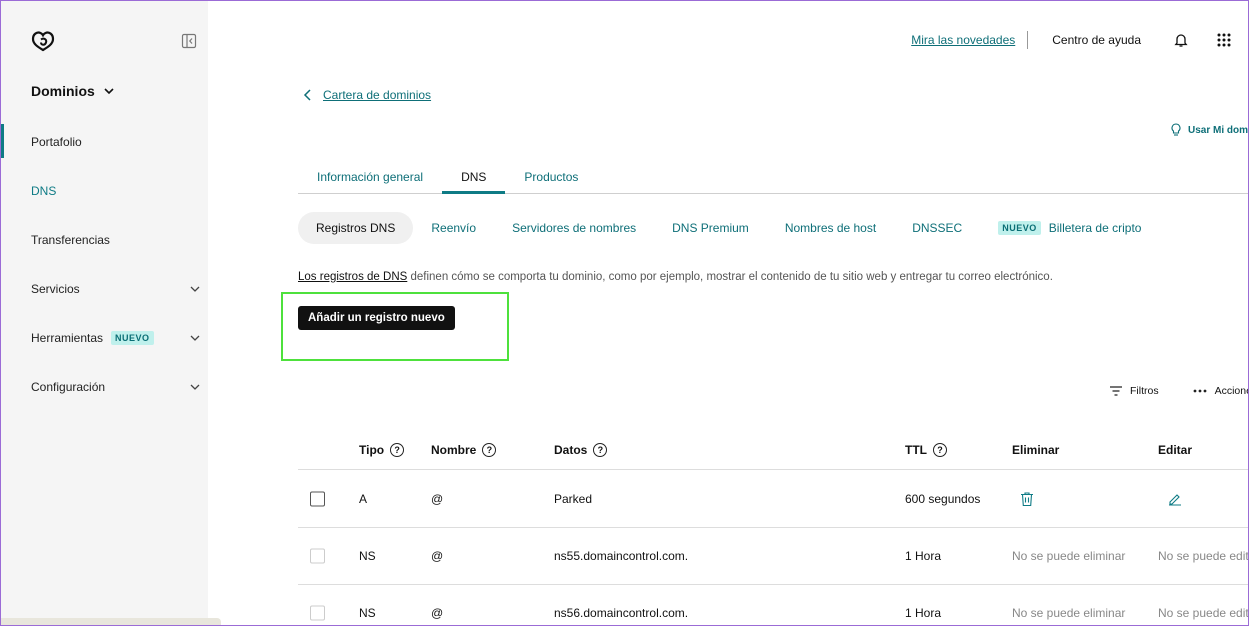  Describe the element at coordinates (1144, 391) in the screenshot. I see `filters-label: Filtros` at that location.